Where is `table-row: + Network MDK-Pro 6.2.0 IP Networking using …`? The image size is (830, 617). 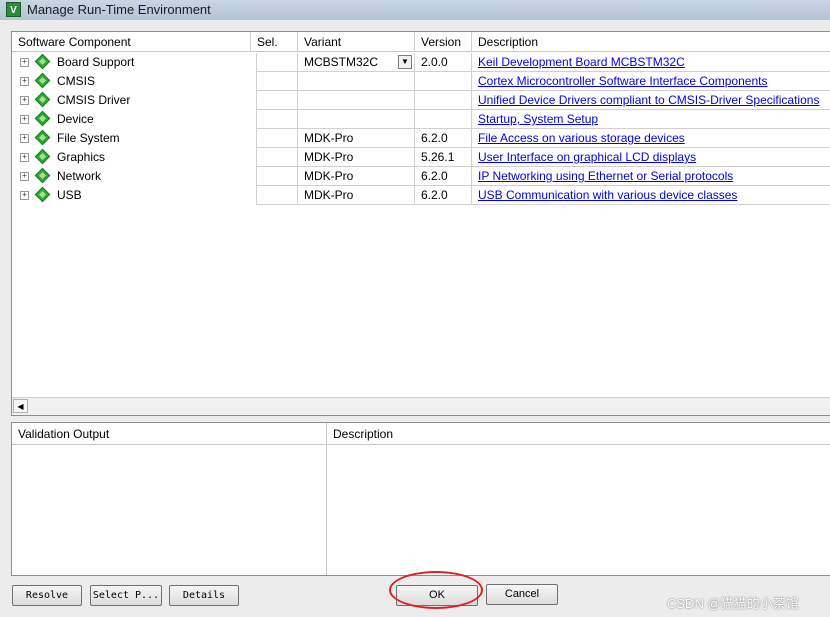 table-row: + Network MDK-Pro 6.2.0 IP Networking using … is located at coordinates (421, 176).